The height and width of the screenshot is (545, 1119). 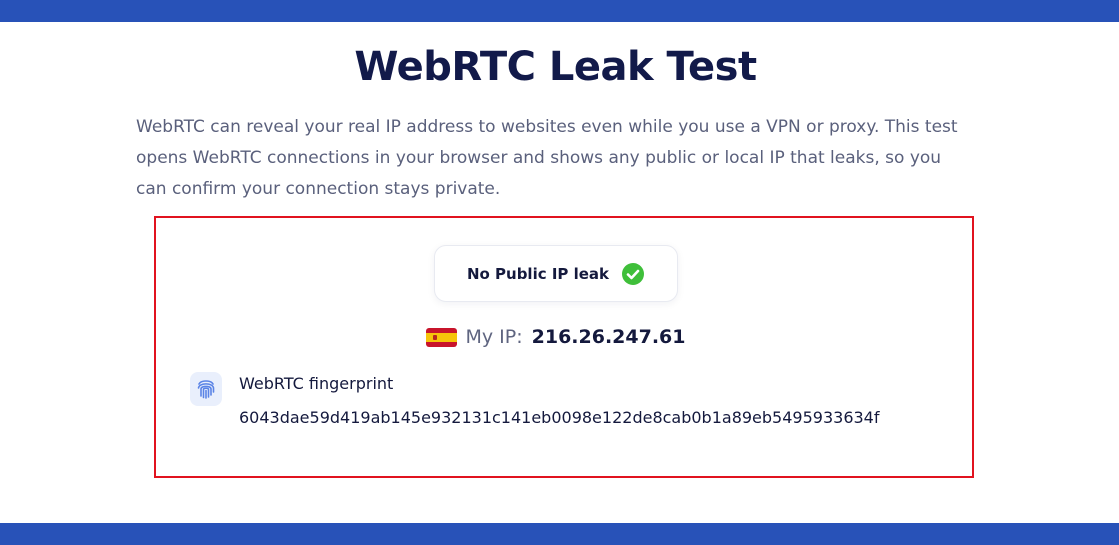 I want to click on my-ip-label: My IP:, so click(x=494, y=337).